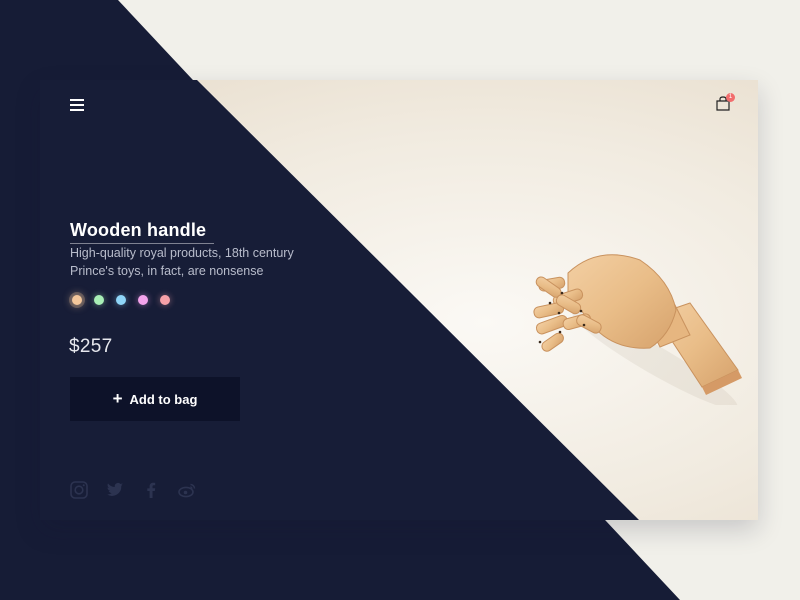 This screenshot has width=800, height=600. What do you see at coordinates (115, 490) in the screenshot?
I see `twitter-icon` at bounding box center [115, 490].